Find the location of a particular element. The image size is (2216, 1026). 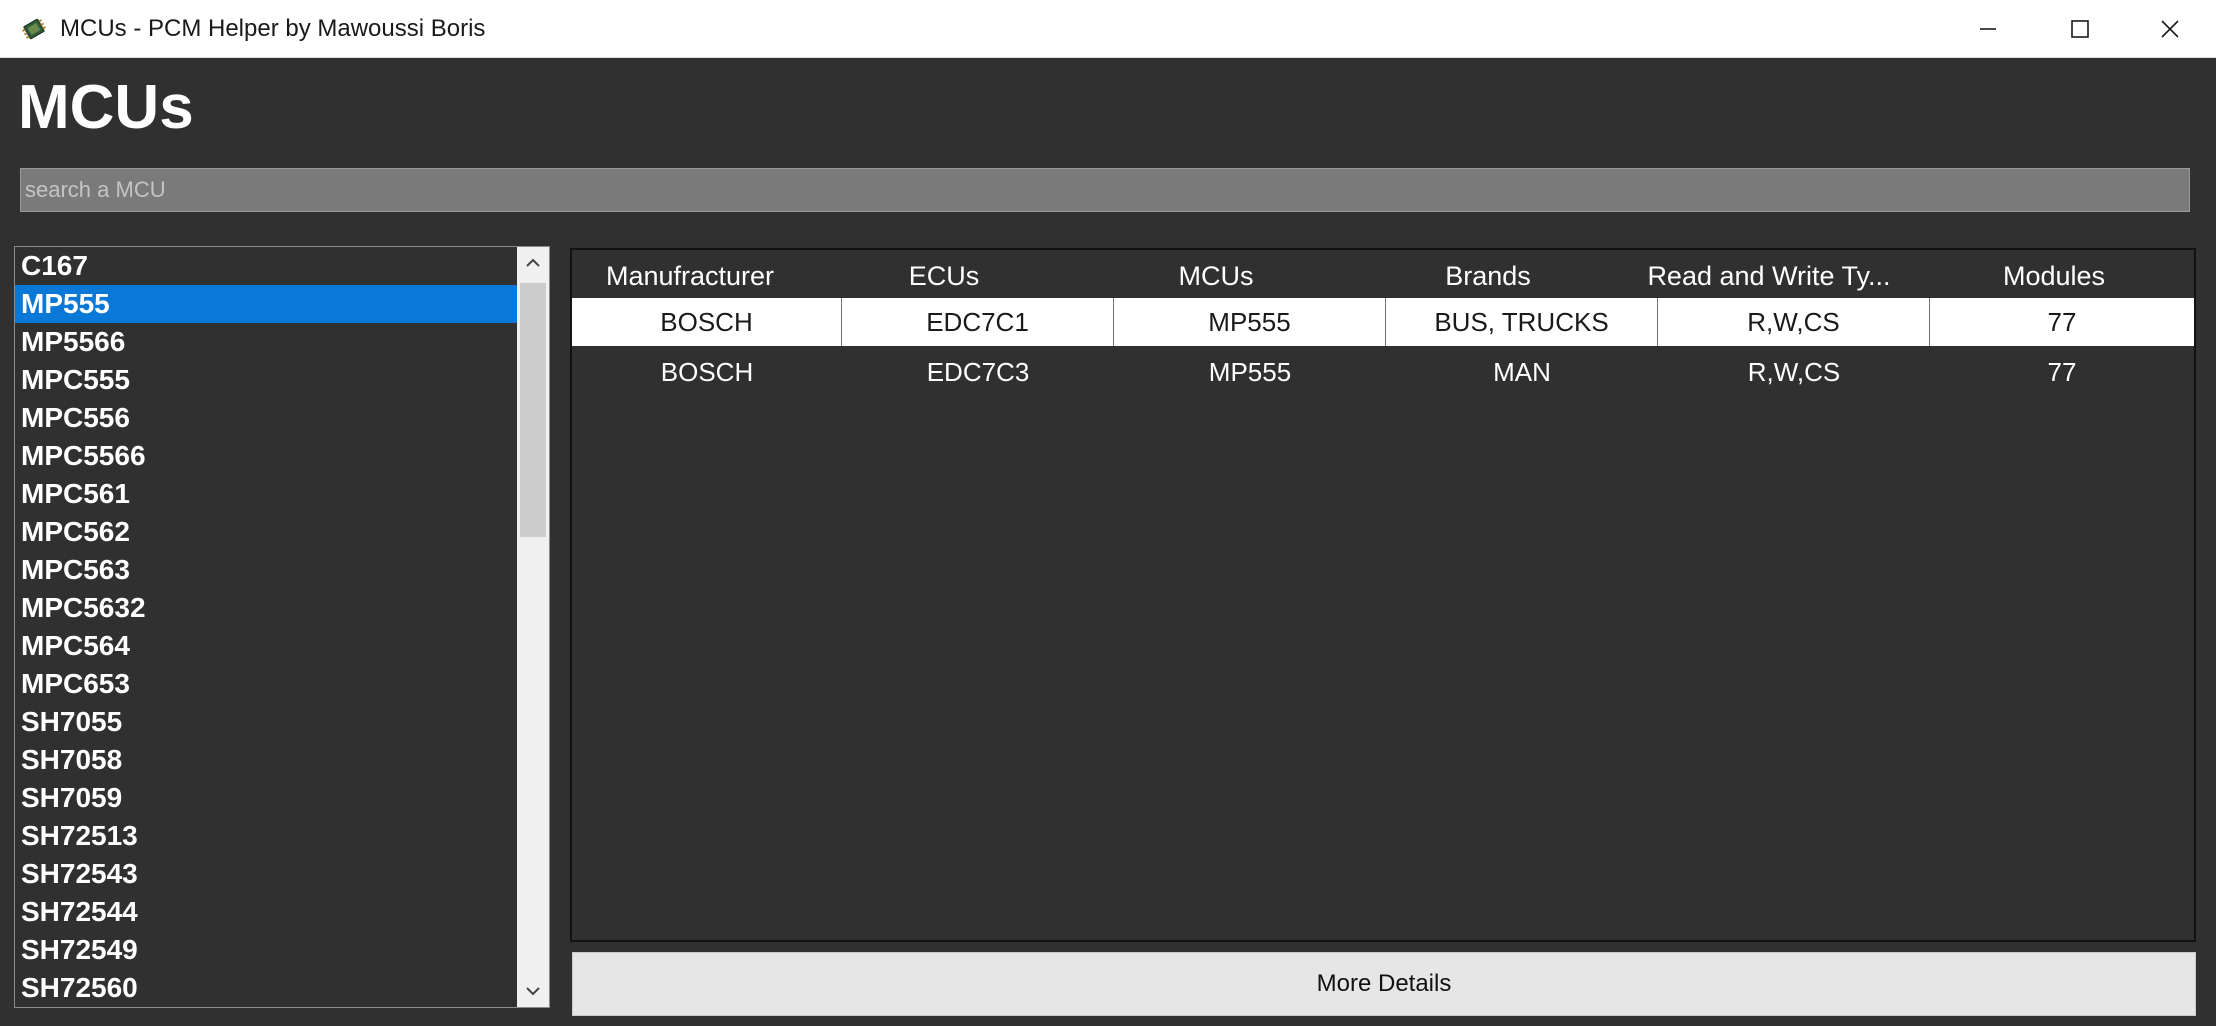

table-row: BOSCH EDC7C3 MP555 MAN R,W,CS 77 is located at coordinates (1383, 372).